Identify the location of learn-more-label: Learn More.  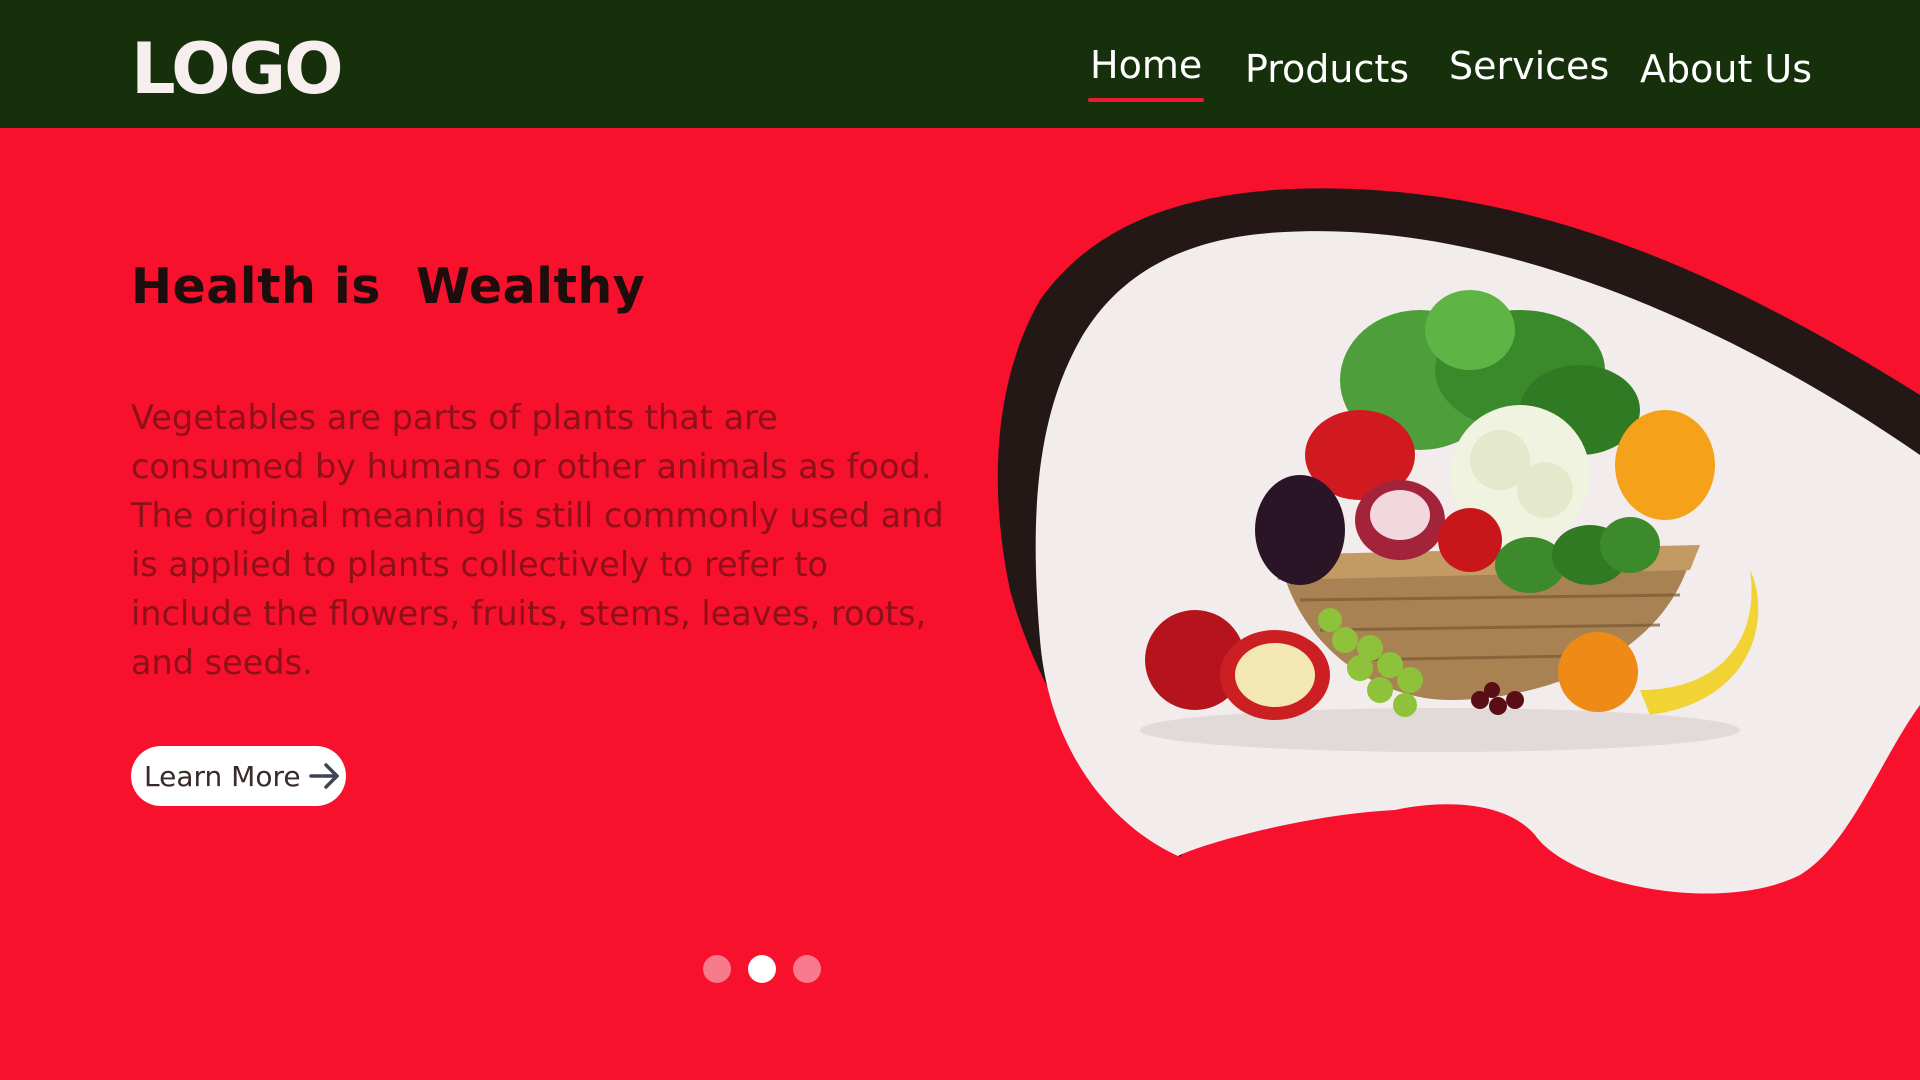
(222, 776).